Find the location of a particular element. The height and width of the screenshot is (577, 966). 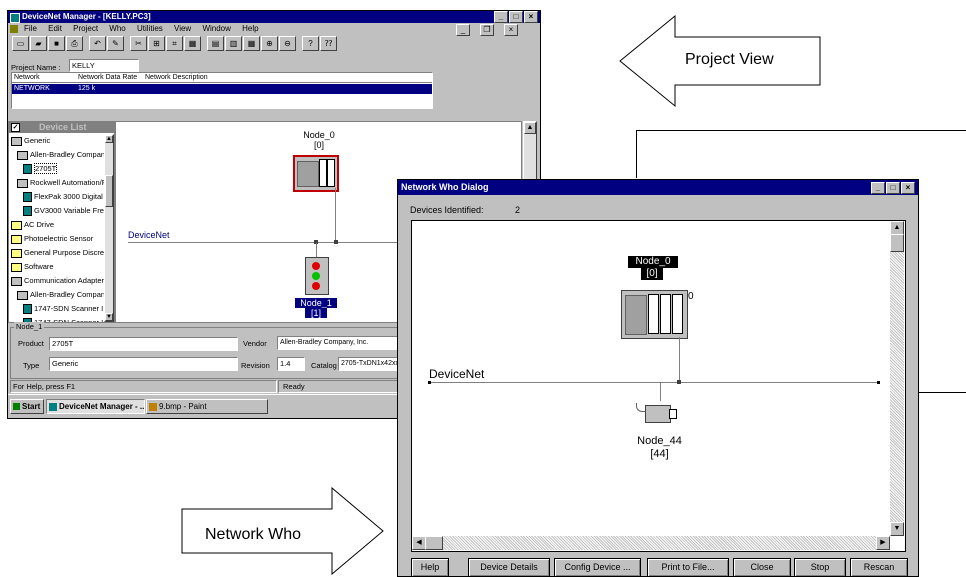

vendor-label: Vendor is located at coordinates (255, 343).